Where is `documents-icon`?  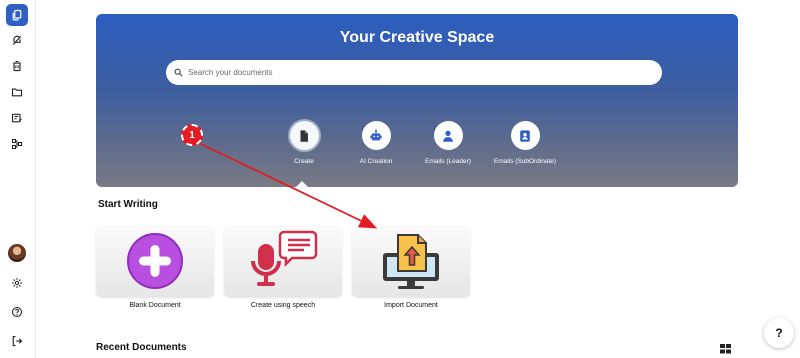 documents-icon is located at coordinates (17, 15).